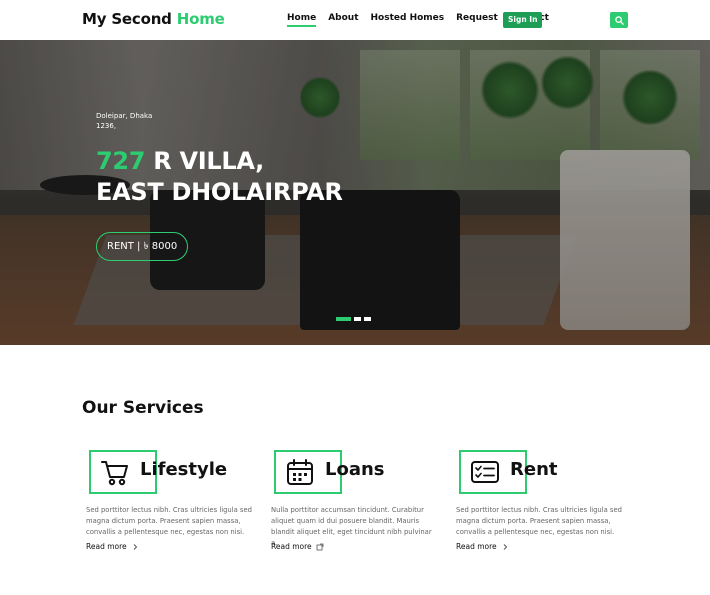  What do you see at coordinates (485, 472) in the screenshot?
I see `checklist-icon` at bounding box center [485, 472].